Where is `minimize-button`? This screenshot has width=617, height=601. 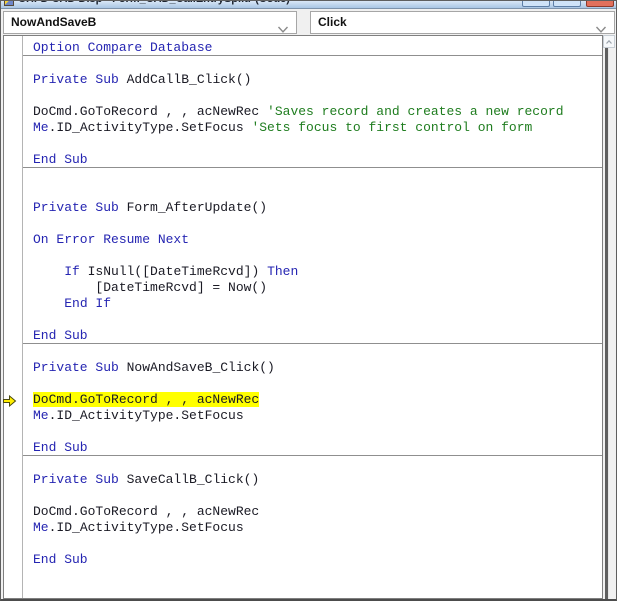
minimize-button is located at coordinates (536, 4).